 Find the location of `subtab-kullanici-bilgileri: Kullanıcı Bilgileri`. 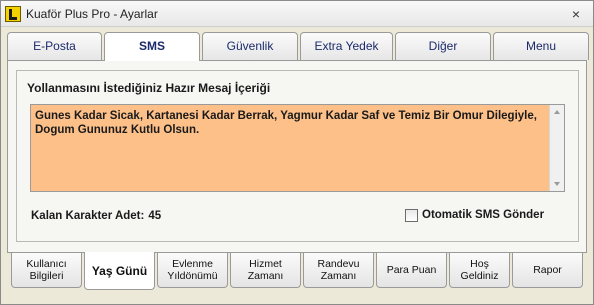

subtab-kullanici-bilgileri: Kullanıcı Bilgileri is located at coordinates (46, 270).